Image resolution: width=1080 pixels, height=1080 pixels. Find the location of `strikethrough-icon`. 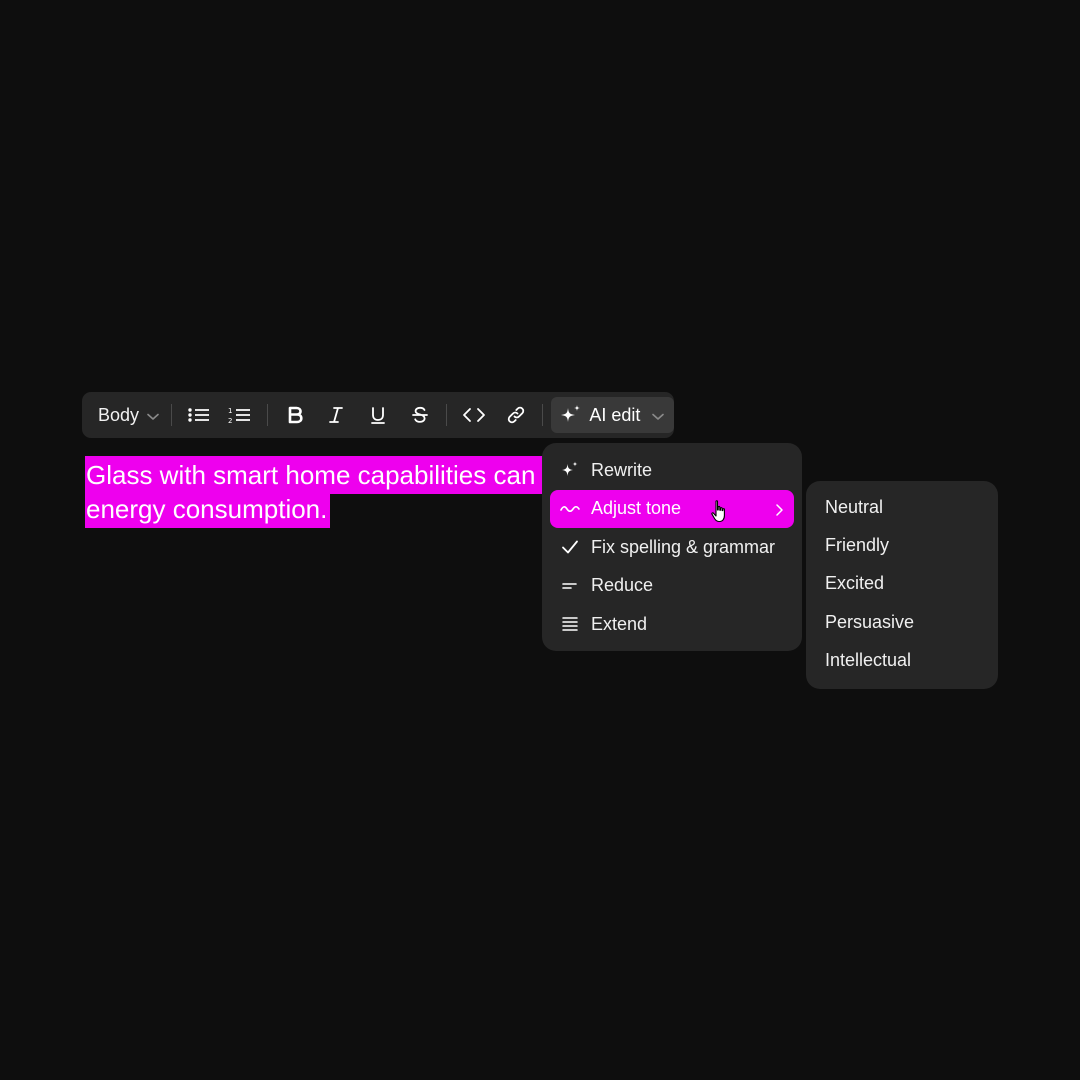

strikethrough-icon is located at coordinates (419, 414).